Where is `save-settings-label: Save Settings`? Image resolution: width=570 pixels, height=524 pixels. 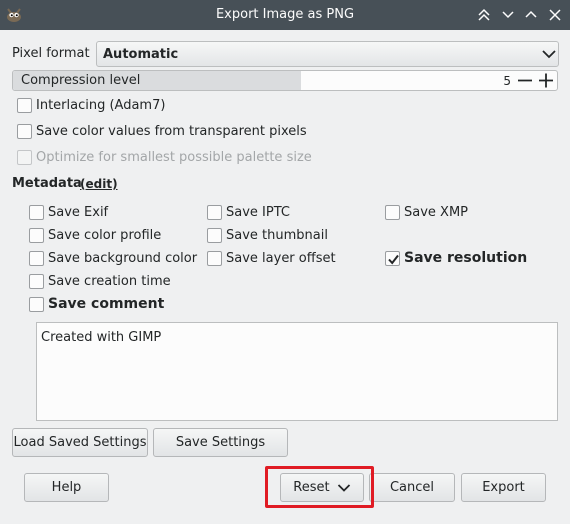 save-settings-label: Save Settings is located at coordinates (220, 442).